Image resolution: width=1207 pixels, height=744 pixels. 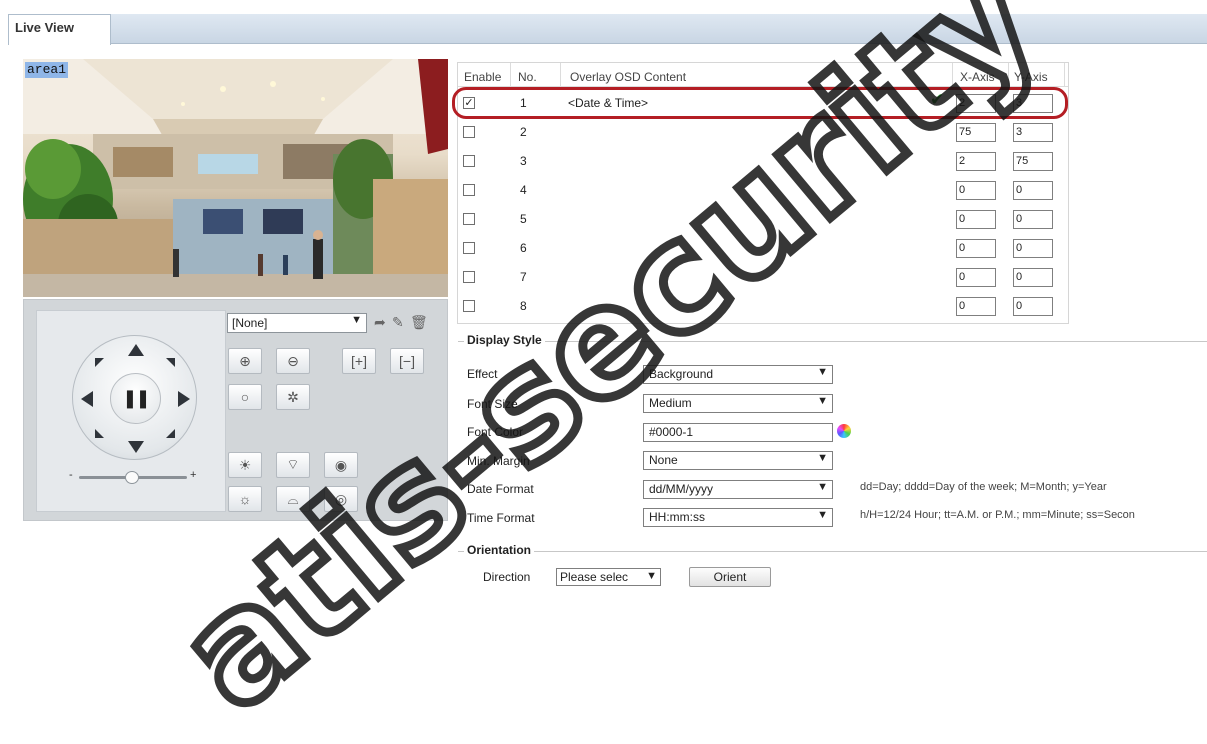 I want to click on header-no: No., so click(x=527, y=77).